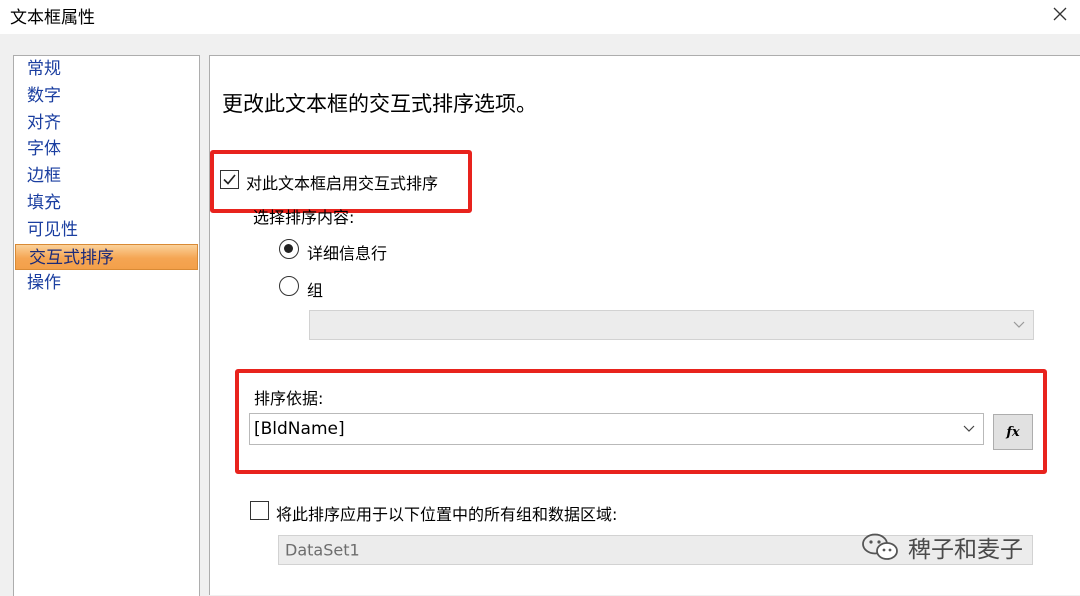 The image size is (1080, 596). Describe the element at coordinates (106, 257) in the screenshot. I see `sidebar-item-interactive-sort: 交互式排序` at that location.